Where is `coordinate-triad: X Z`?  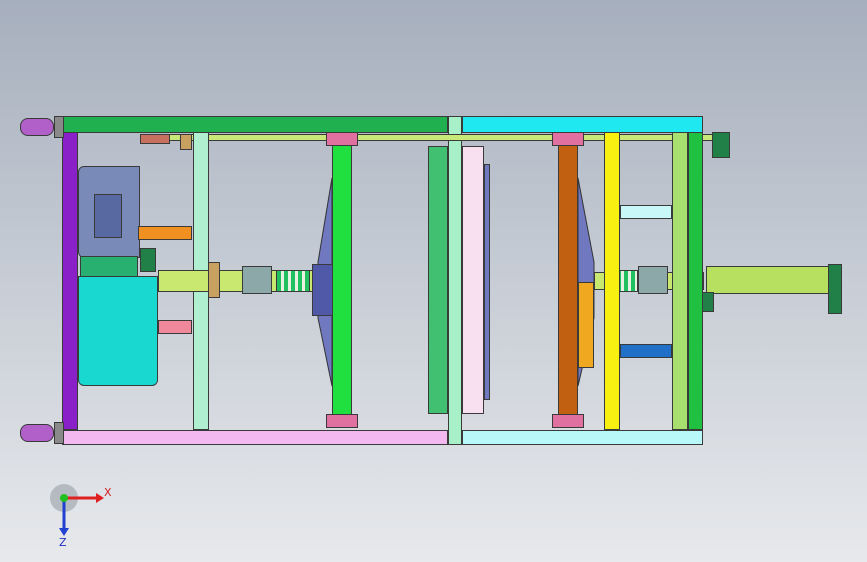
coordinate-triad: X Z is located at coordinates (81, 516).